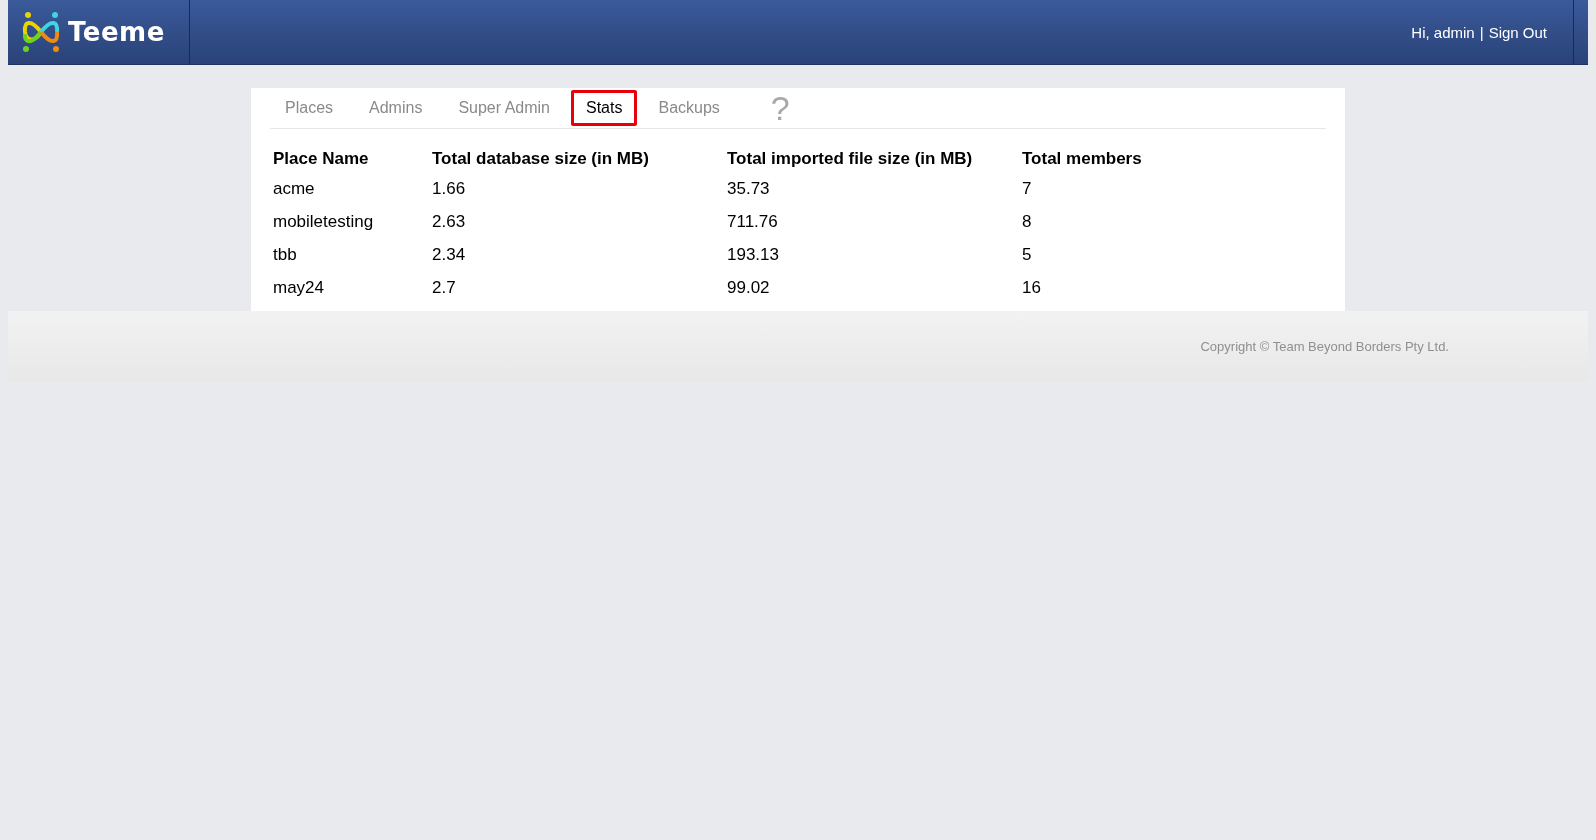 The width and height of the screenshot is (1596, 840). Describe the element at coordinates (748, 288) in the screenshot. I see `table-cell-text: 99.02` at that location.